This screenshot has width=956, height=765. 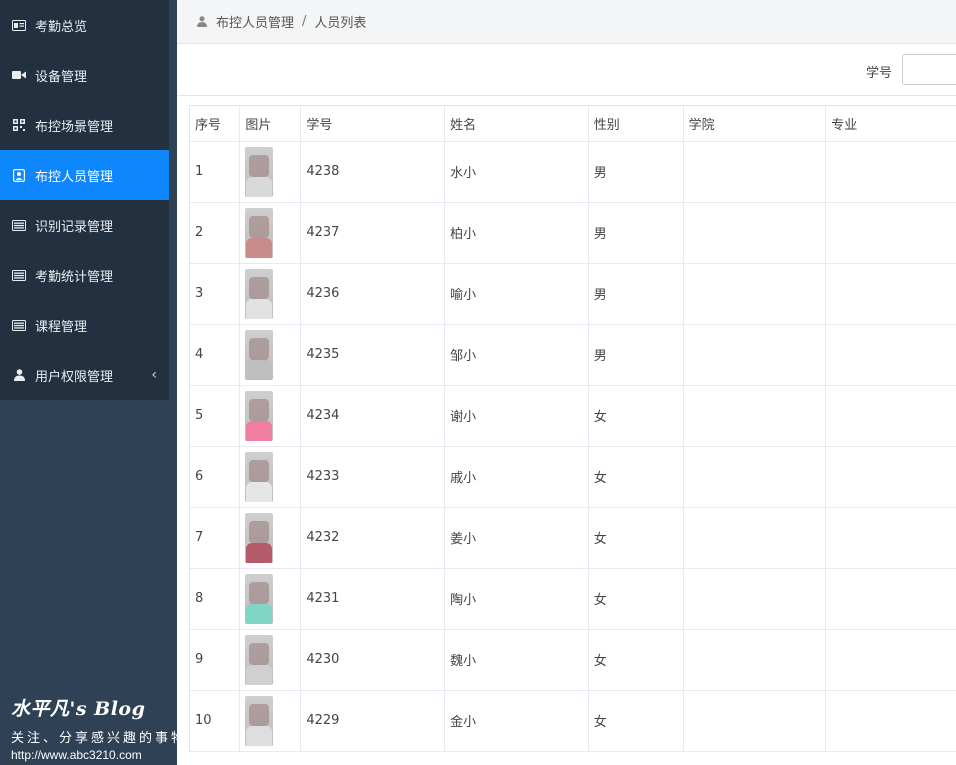 What do you see at coordinates (202, 21) in the screenshot?
I see `user-icon` at bounding box center [202, 21].